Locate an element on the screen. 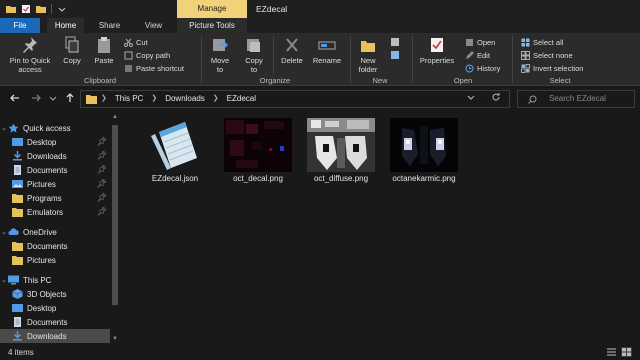 This screenshot has height=360, width=640. downloads-folder-icon is located at coordinates (17, 336).